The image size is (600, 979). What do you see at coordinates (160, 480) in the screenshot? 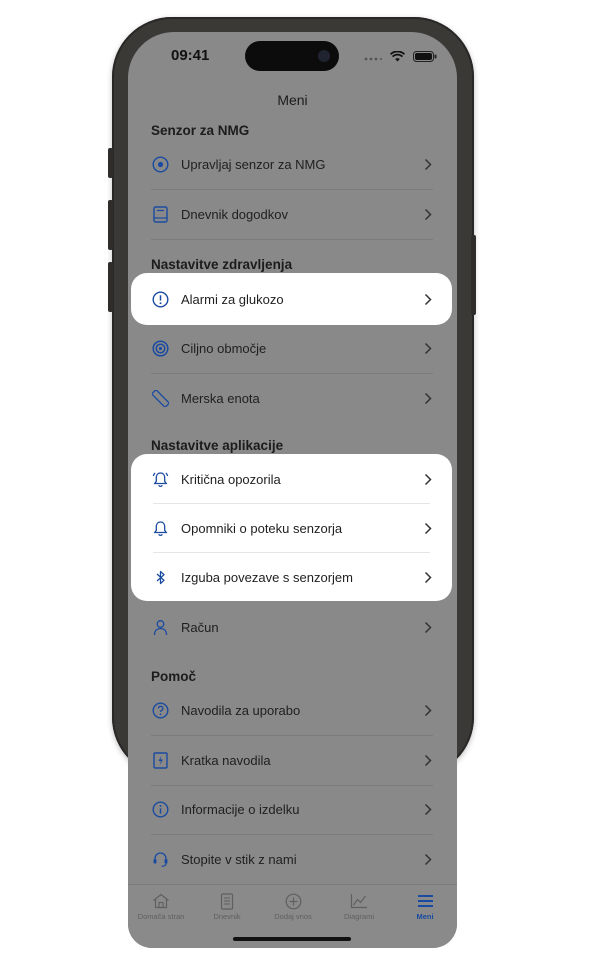
I see `bell-alert-icon` at bounding box center [160, 480].